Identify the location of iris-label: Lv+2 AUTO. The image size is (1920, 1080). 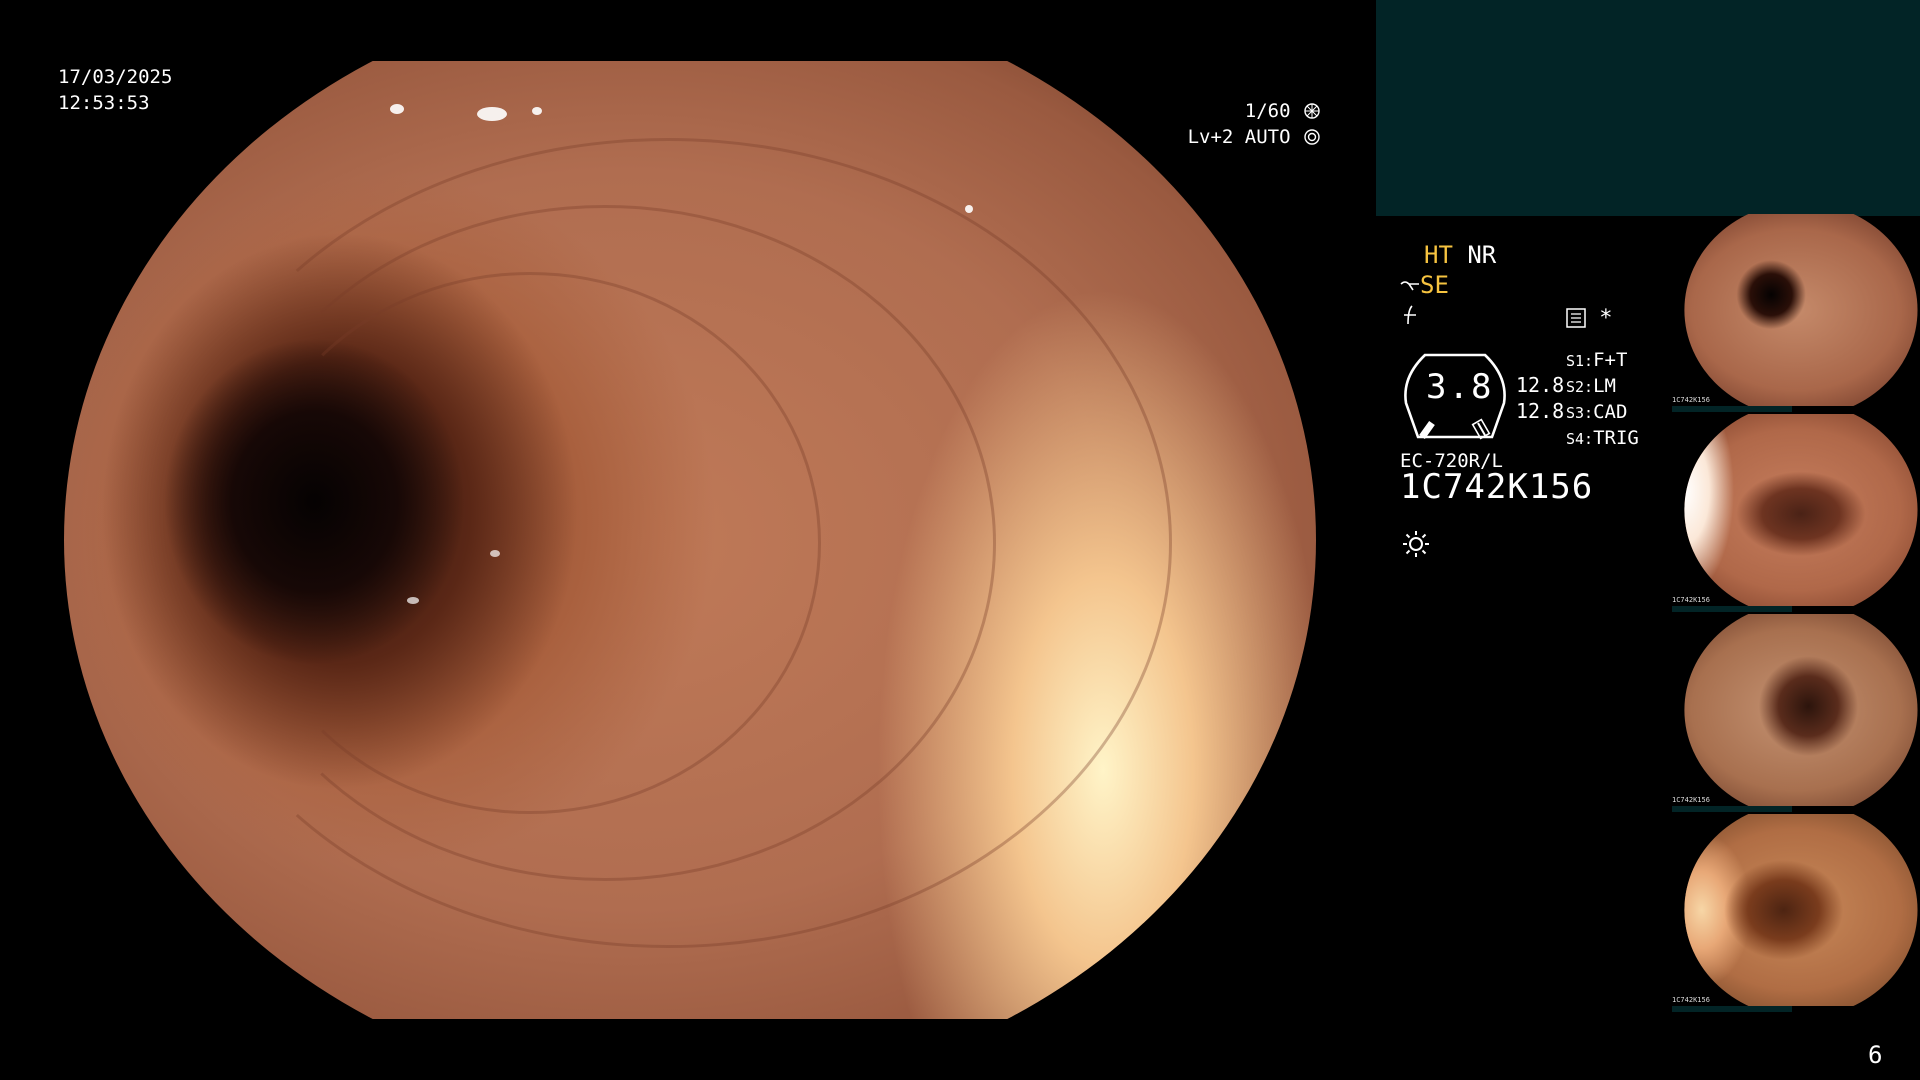
(1239, 137).